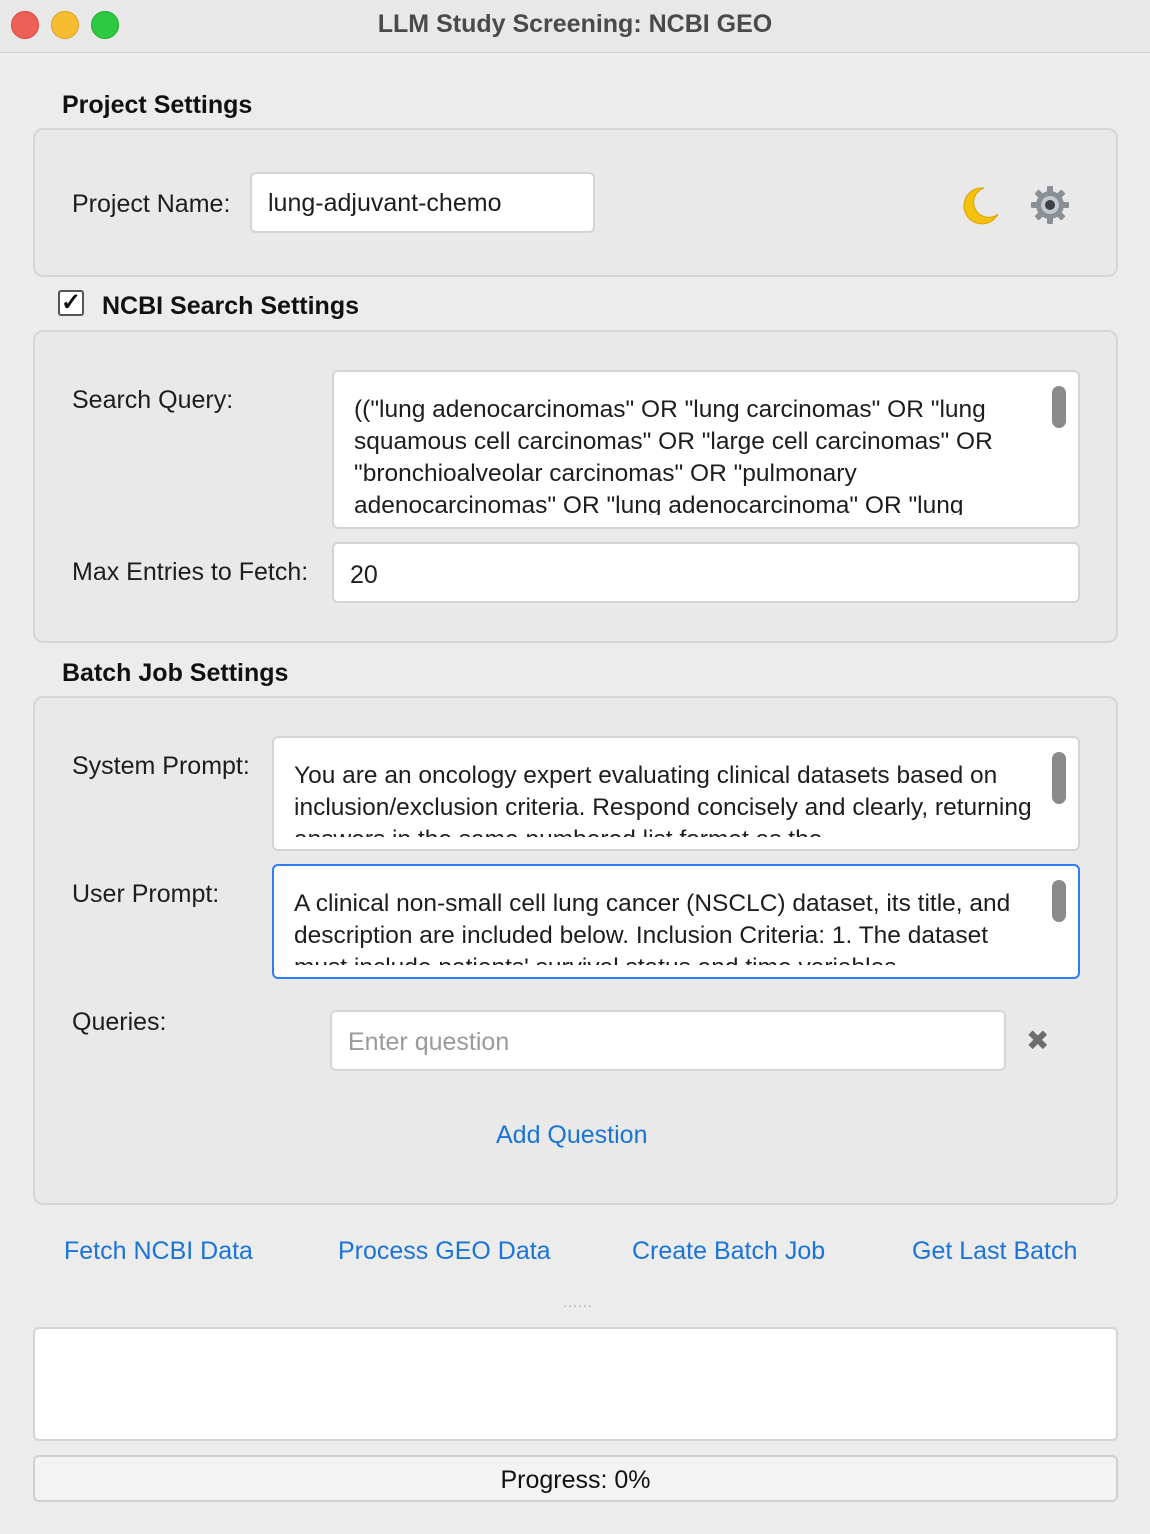  I want to click on project-name-label: Project Name:, so click(151, 204).